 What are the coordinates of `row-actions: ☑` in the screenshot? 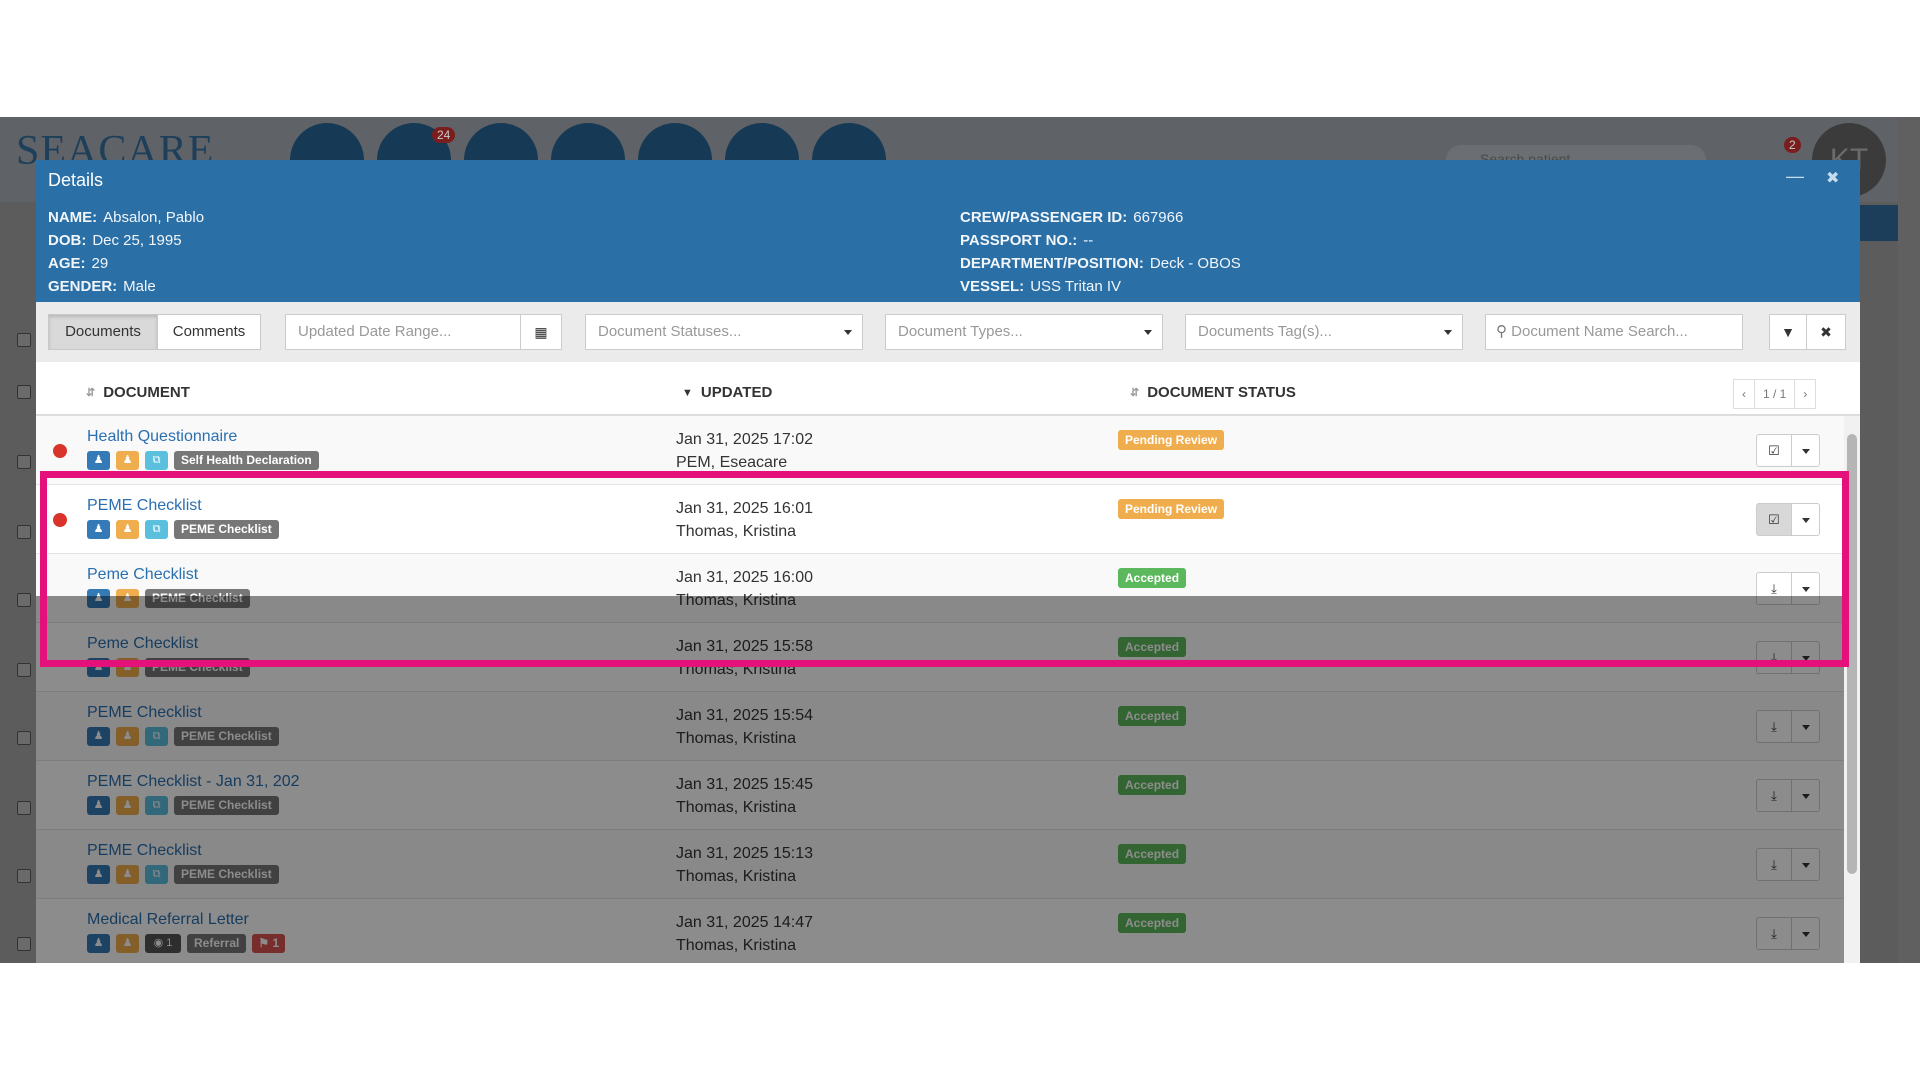 It's located at (1788, 519).